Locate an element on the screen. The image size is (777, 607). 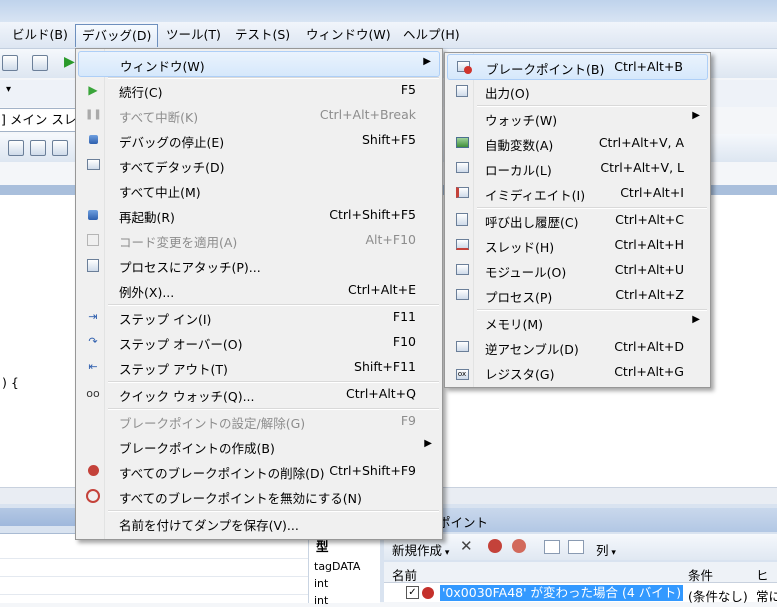
menu-window: ウィンドウ(W) is located at coordinates (348, 35).